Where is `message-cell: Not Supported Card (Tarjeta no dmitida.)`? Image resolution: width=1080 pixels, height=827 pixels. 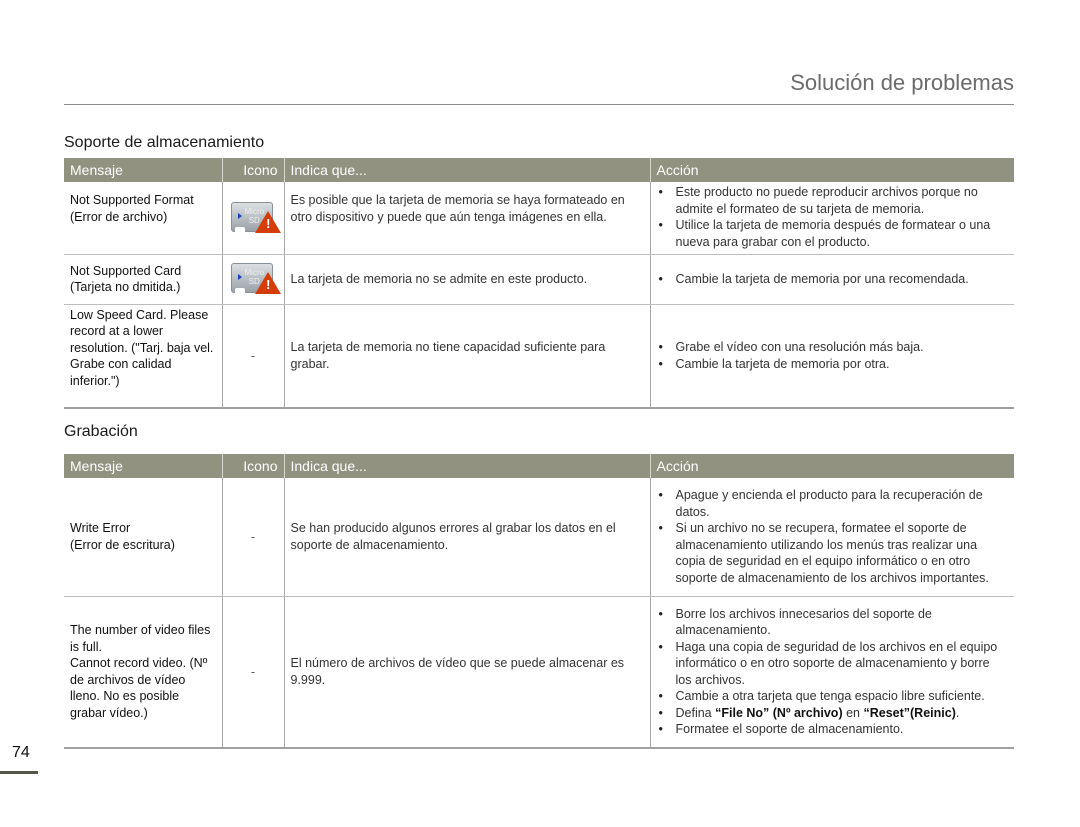
message-cell: Not Supported Card (Tarjeta no dmitida.) is located at coordinates (143, 279).